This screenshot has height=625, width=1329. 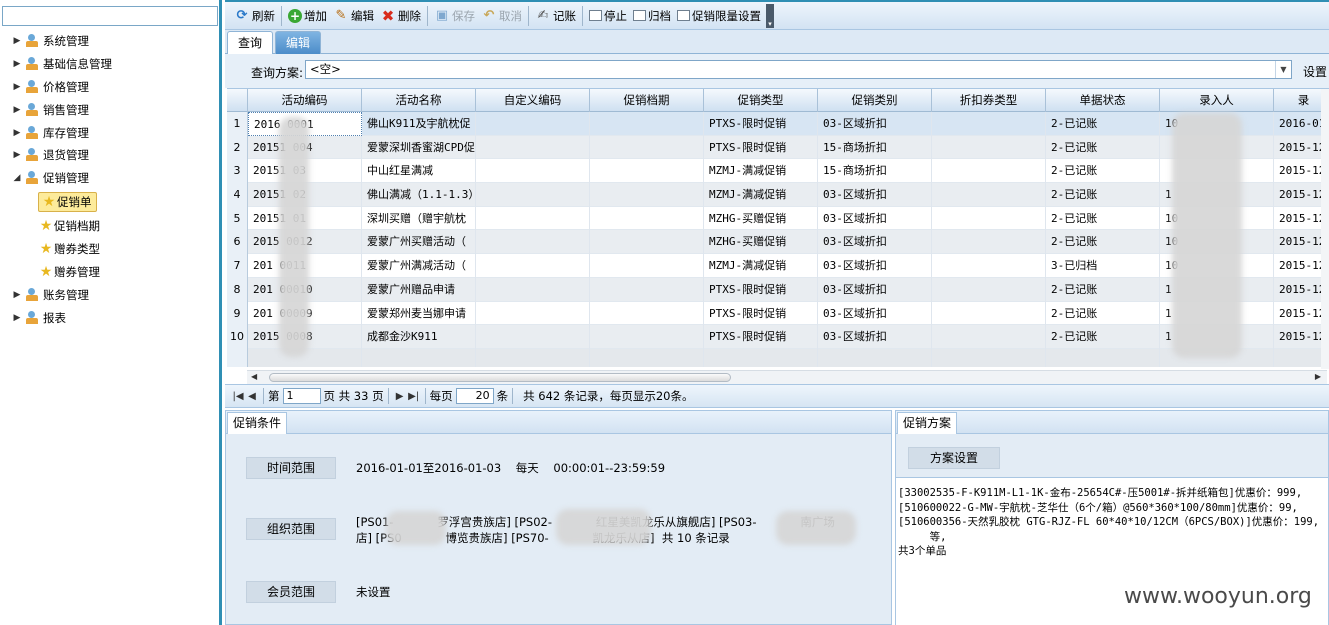 What do you see at coordinates (109, 272) in the screenshot?
I see `sidebar-subitem: ★ 赠券管理` at bounding box center [109, 272].